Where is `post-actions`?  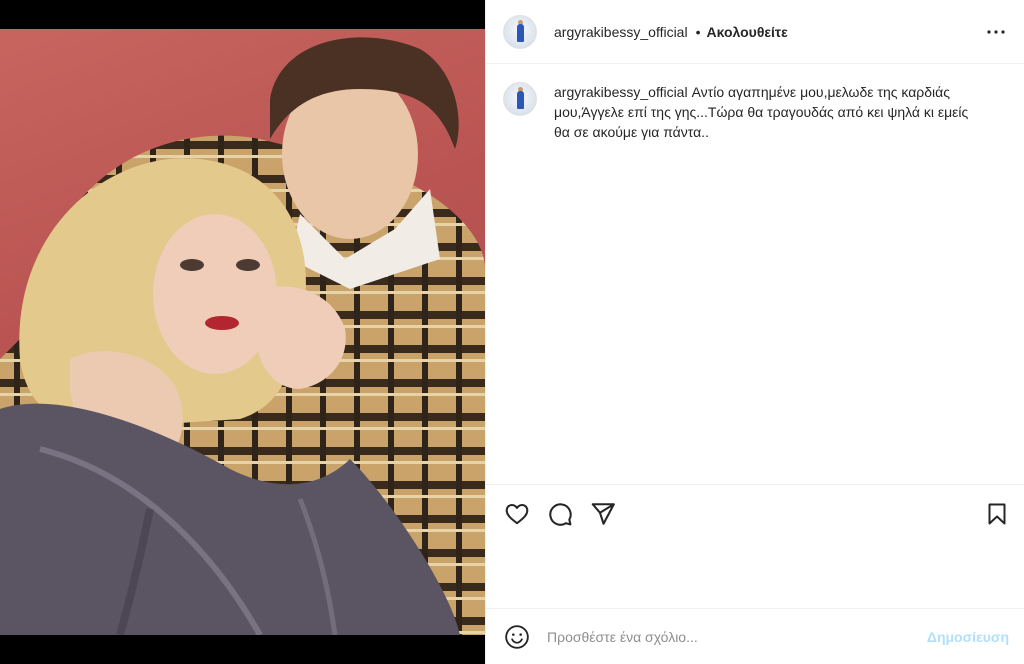
post-actions is located at coordinates (755, 513).